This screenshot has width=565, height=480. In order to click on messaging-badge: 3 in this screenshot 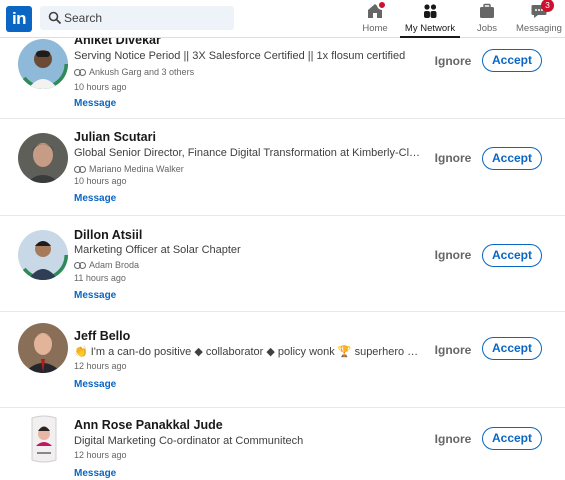, I will do `click(547, 6)`.